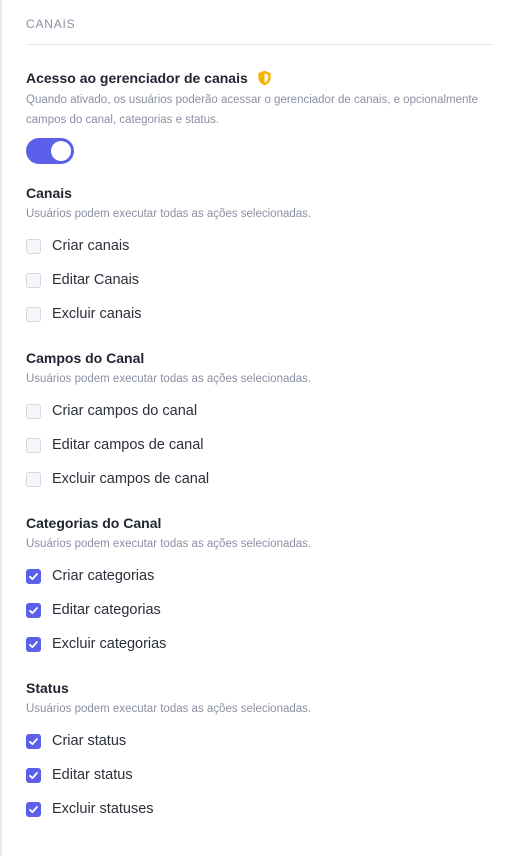 The image size is (516, 856). I want to click on option-editar-canais: Editar Canais, so click(259, 280).